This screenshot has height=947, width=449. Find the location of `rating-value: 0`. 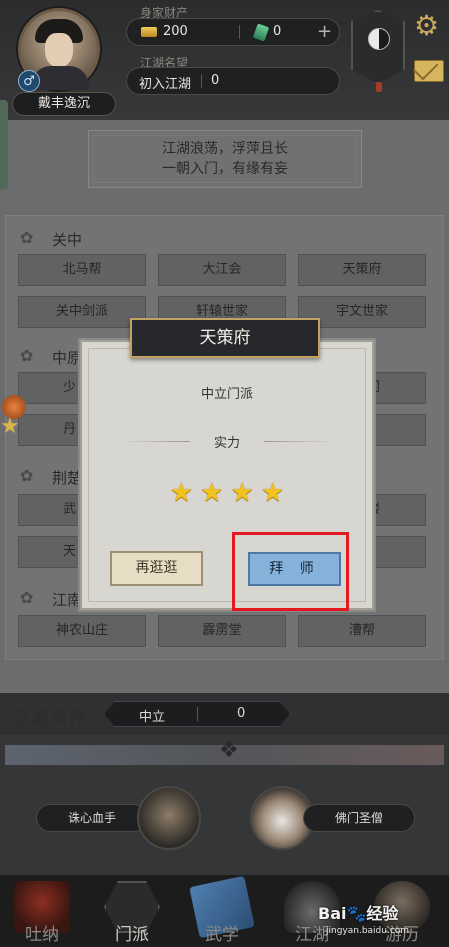

rating-value: 0 is located at coordinates (241, 713).